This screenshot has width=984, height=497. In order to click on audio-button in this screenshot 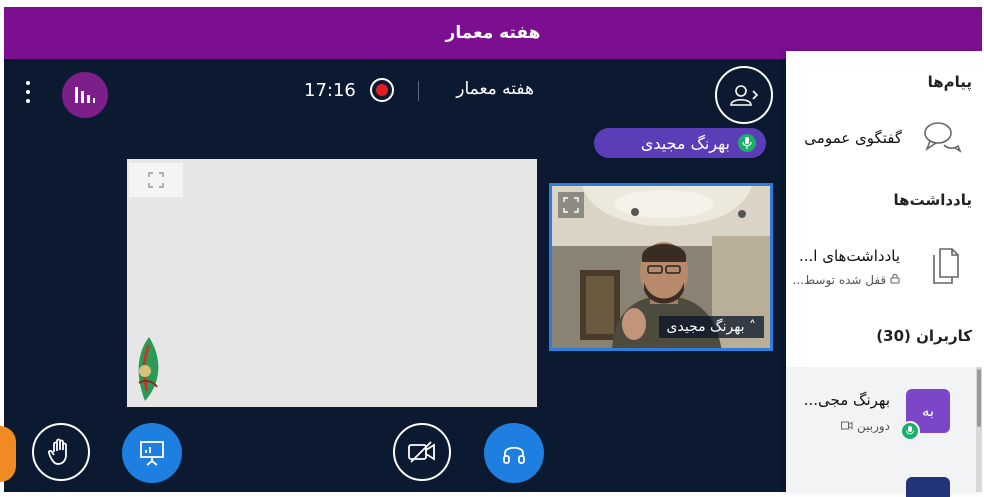, I will do `click(514, 453)`.